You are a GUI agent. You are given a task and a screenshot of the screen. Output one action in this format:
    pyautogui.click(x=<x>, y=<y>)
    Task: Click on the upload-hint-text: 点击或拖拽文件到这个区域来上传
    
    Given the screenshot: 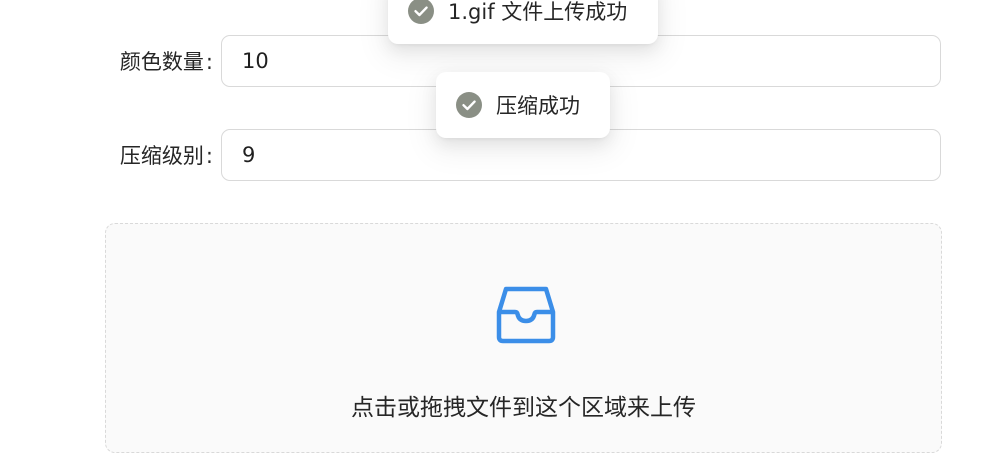 What is the action you would take?
    pyautogui.click(x=523, y=408)
    